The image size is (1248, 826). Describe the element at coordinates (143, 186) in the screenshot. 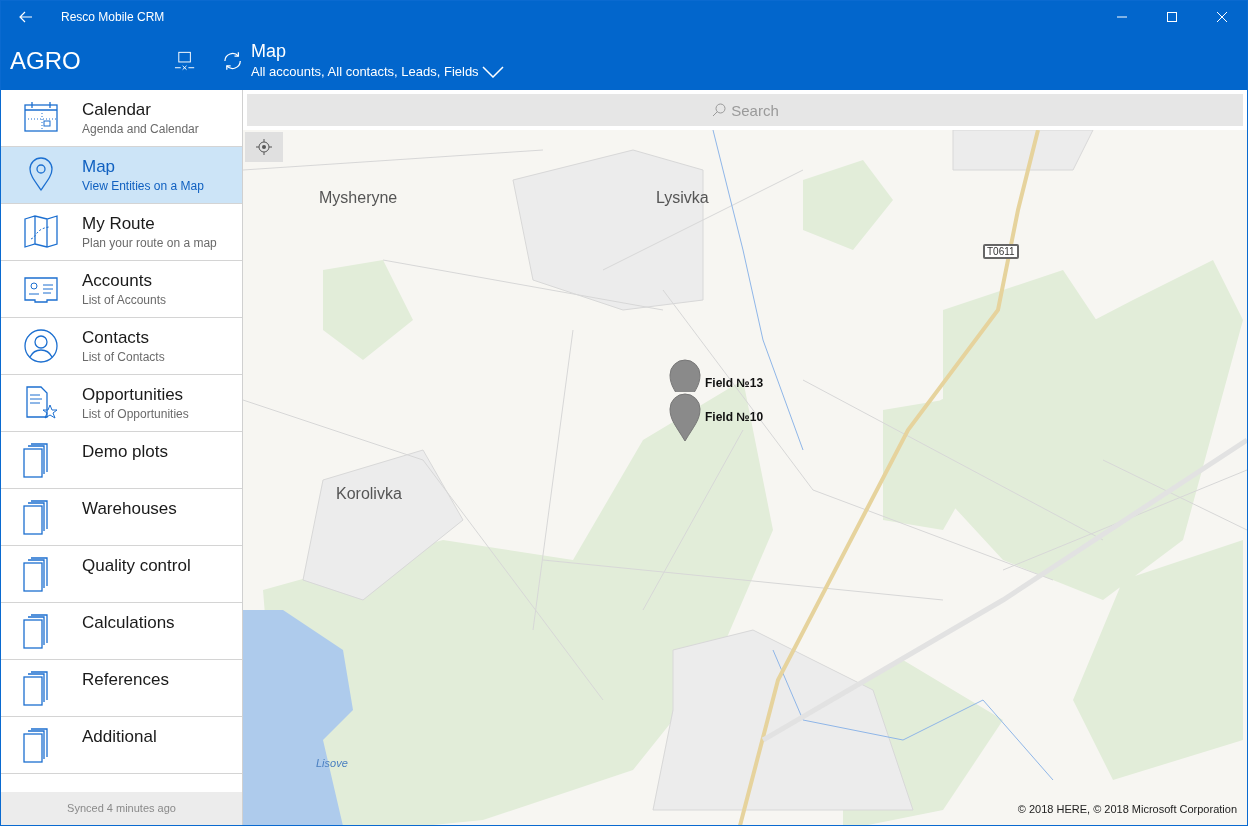

I see `sidebar-item-subtitle: View Entities on a Map` at that location.